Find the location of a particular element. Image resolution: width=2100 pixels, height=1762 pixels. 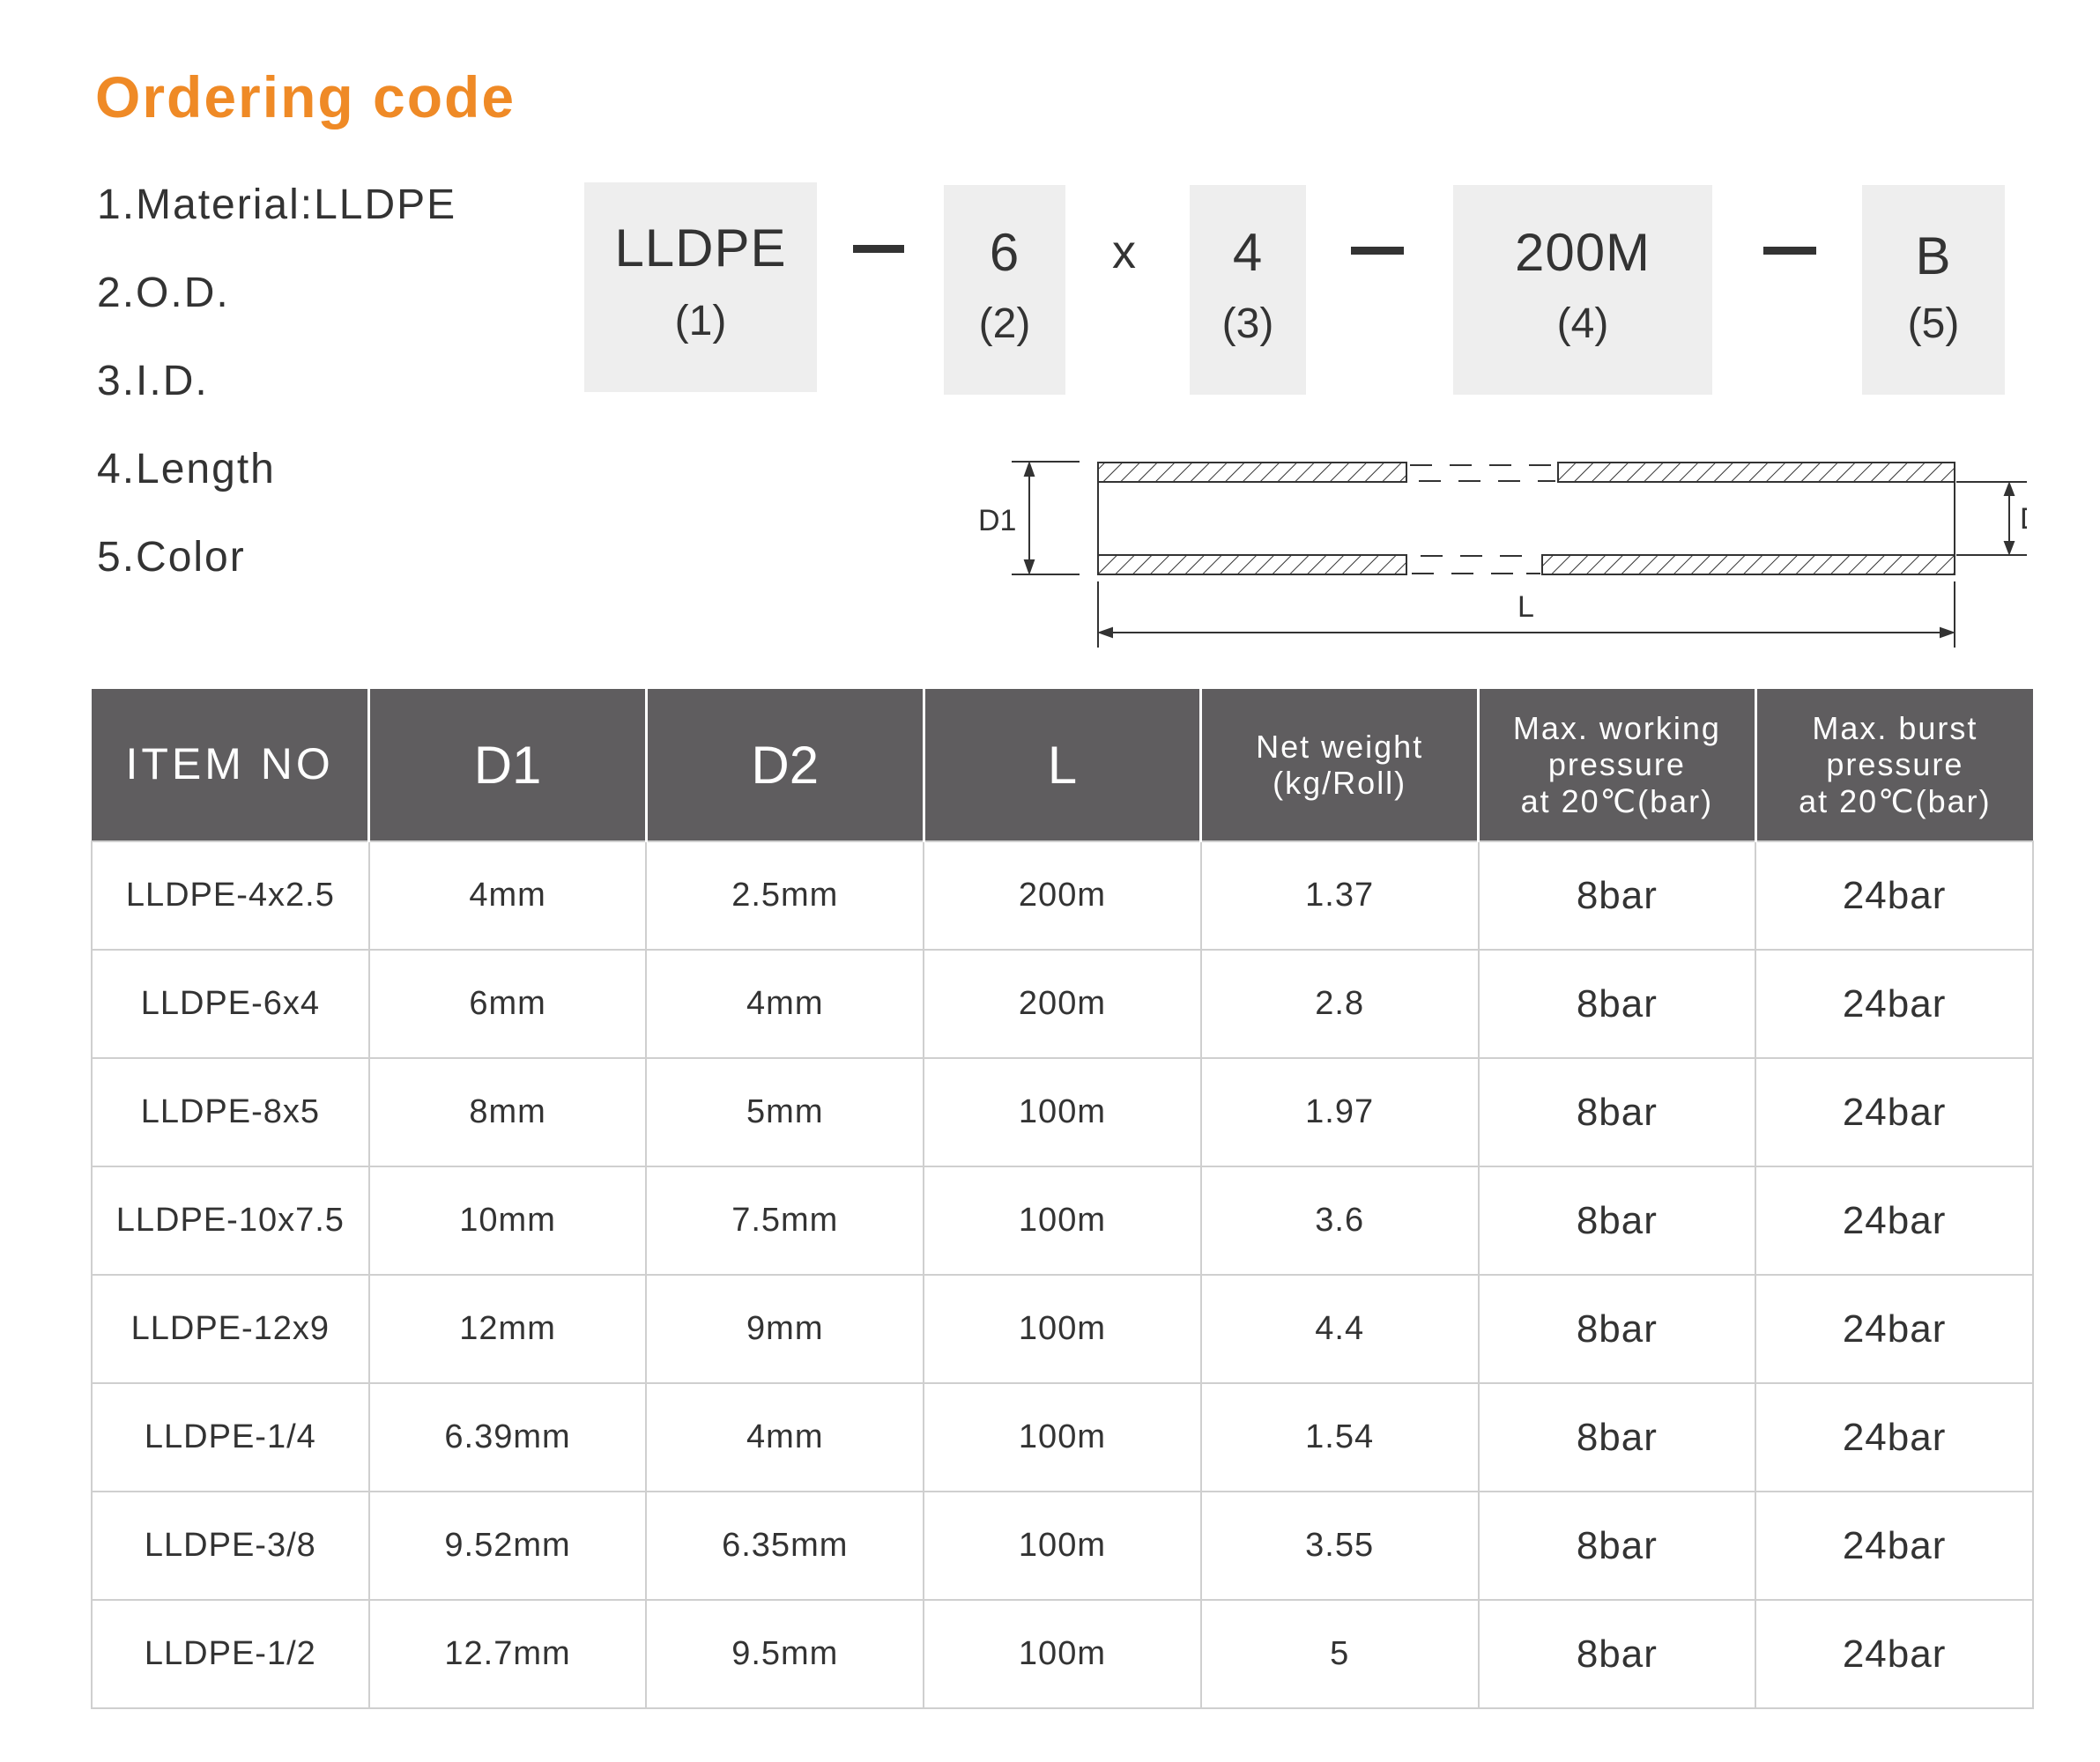

code-od-number: (2) is located at coordinates (1004, 323).